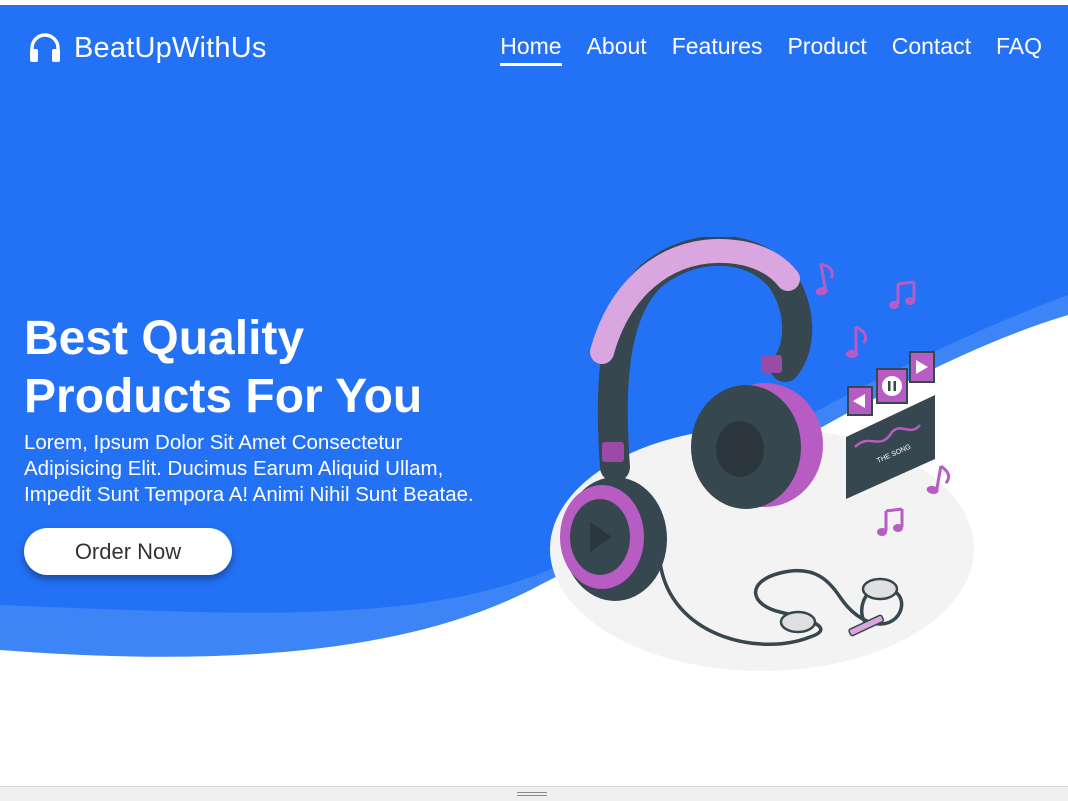  Describe the element at coordinates (717, 48) in the screenshot. I see `nav-link-features: Features` at that location.